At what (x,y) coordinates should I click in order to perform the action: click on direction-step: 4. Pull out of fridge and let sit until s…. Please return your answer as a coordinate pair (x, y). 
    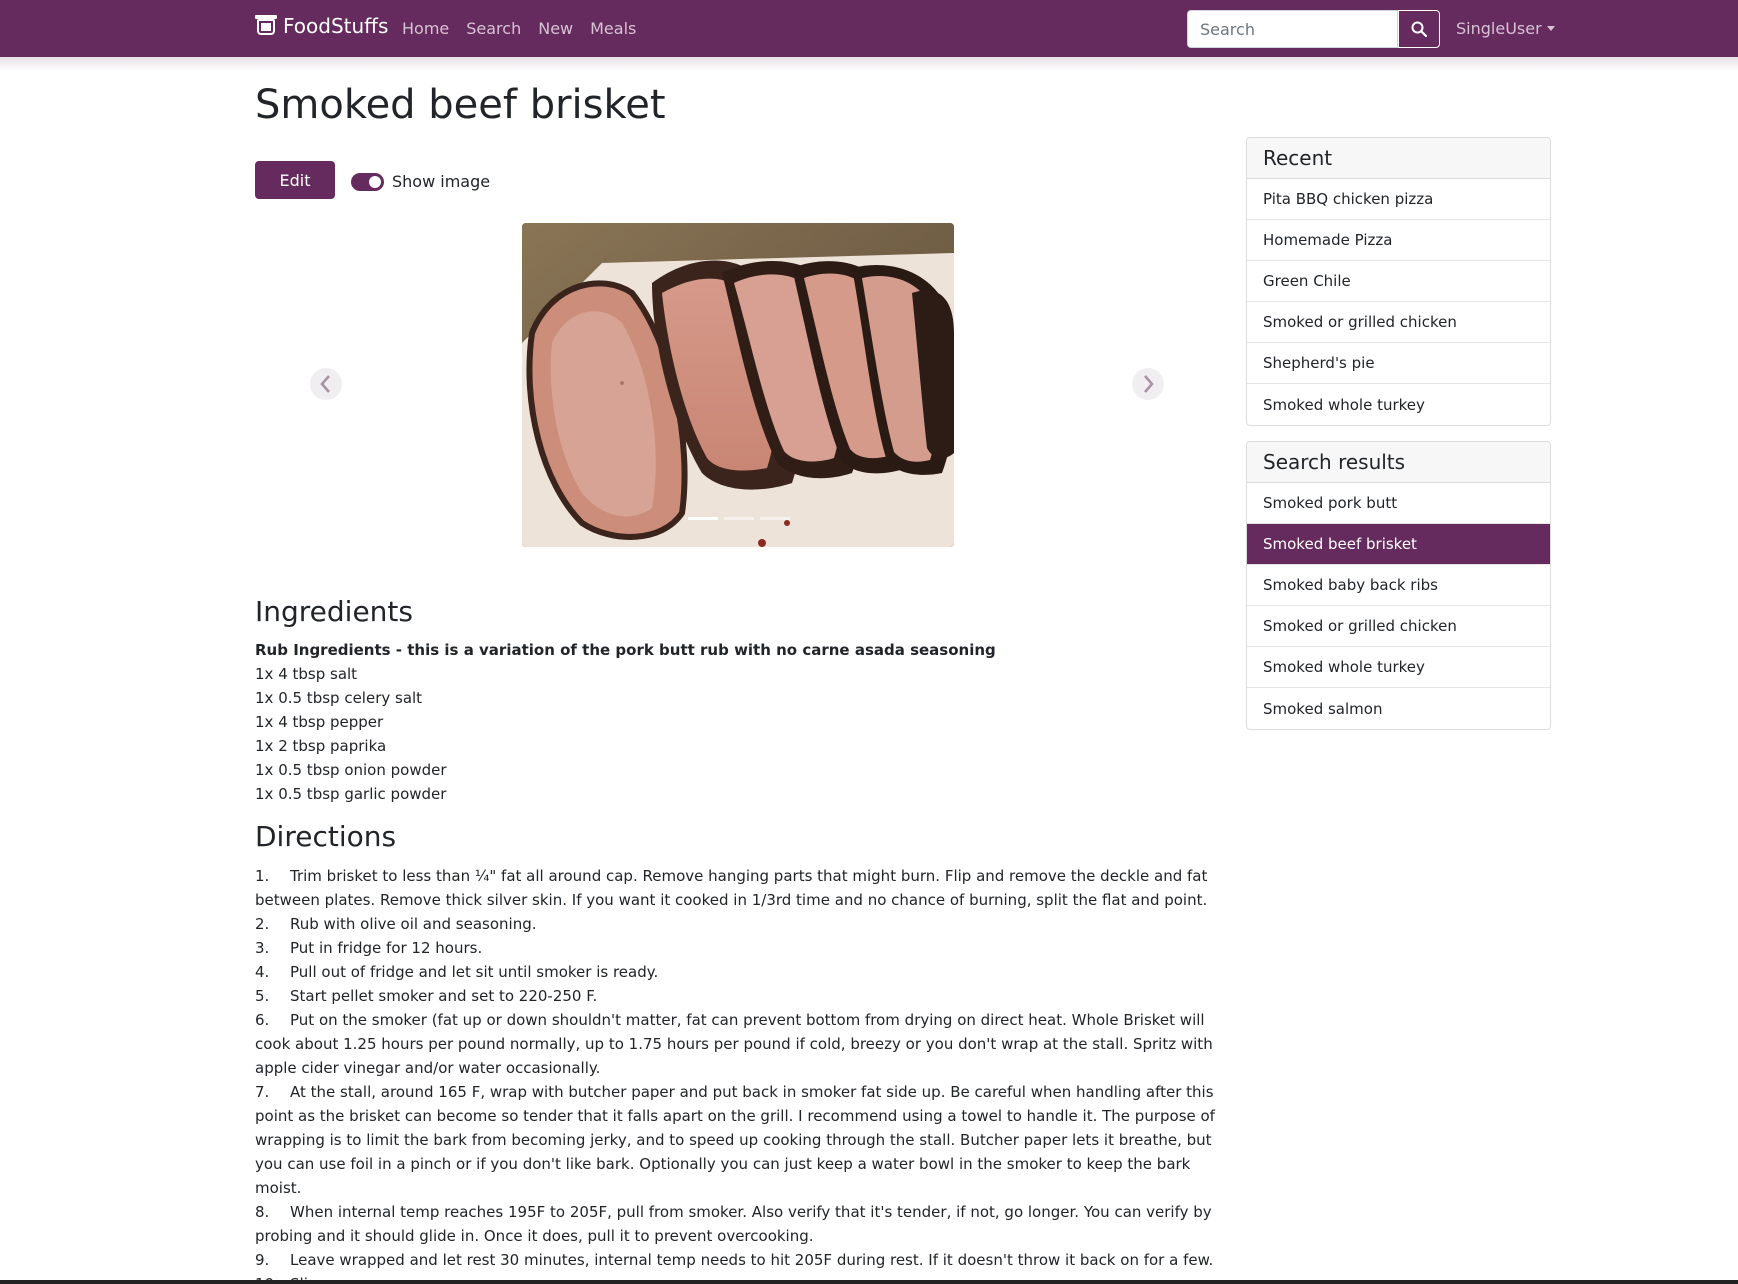
    Looking at the image, I should click on (457, 972).